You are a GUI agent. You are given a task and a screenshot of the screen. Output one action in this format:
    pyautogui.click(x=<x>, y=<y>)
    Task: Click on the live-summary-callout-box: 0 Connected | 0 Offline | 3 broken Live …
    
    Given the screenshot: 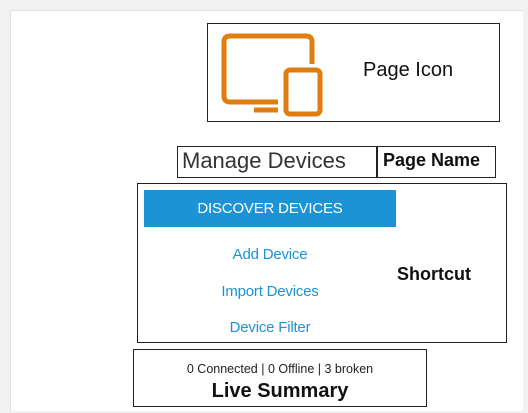 What is the action you would take?
    pyautogui.click(x=280, y=378)
    